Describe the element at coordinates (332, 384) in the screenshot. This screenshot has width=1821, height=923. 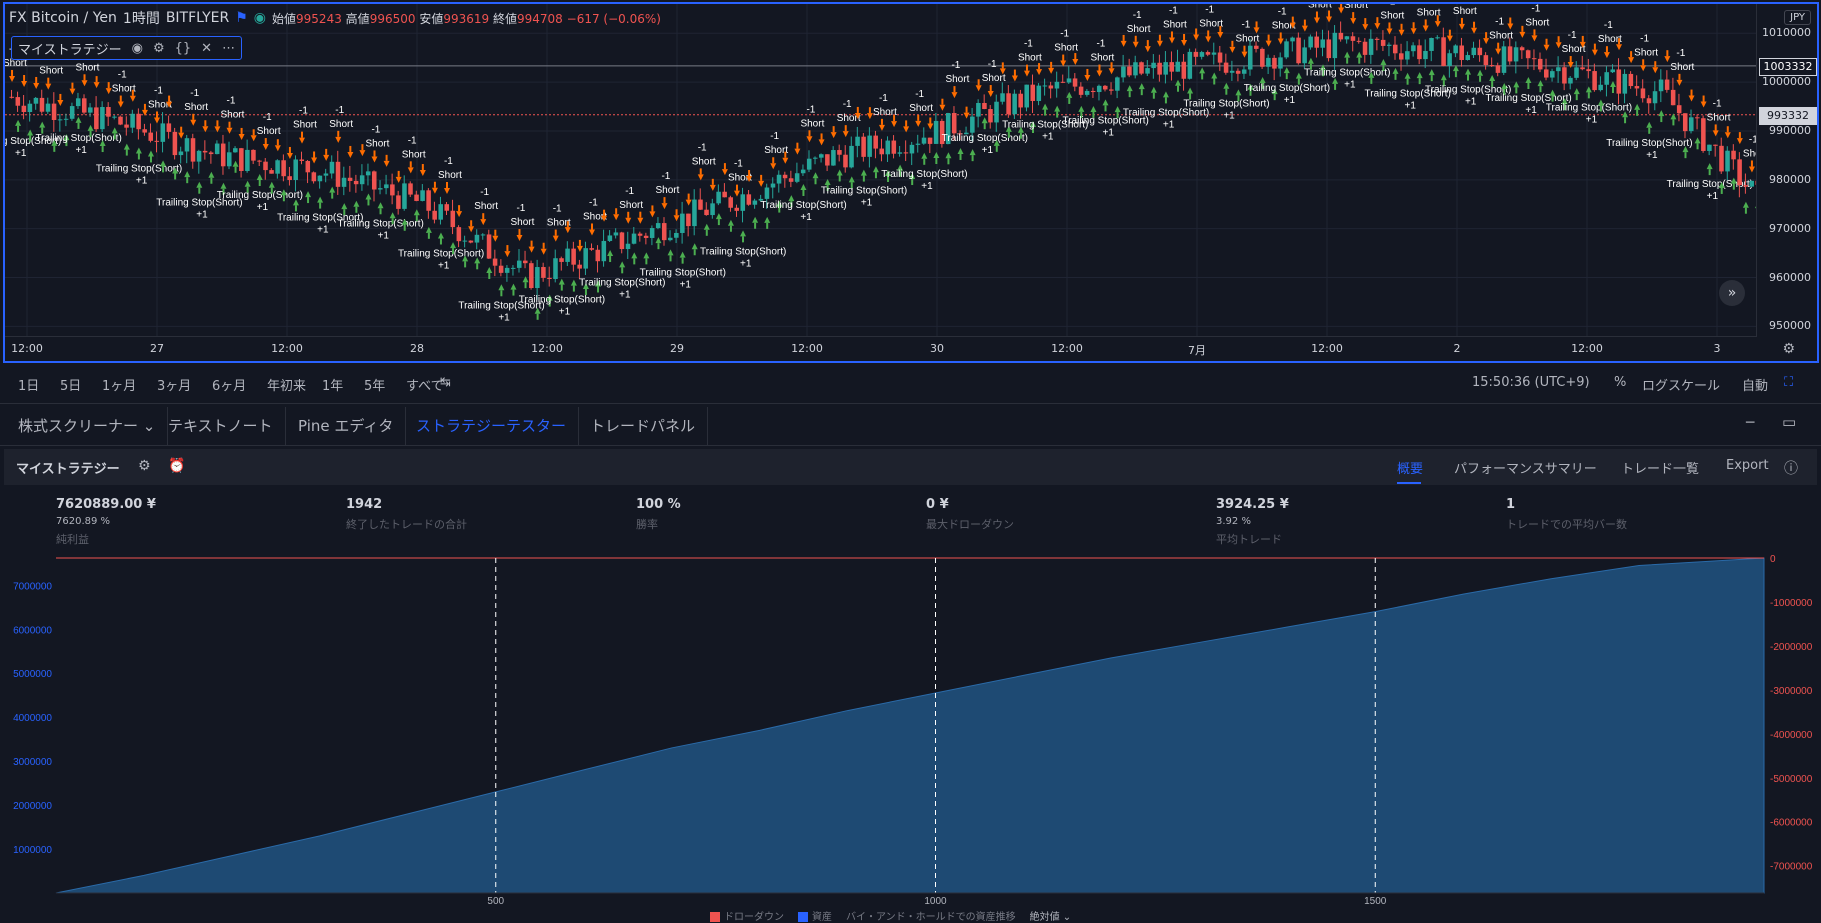
I see `range-button-6: 1年` at that location.